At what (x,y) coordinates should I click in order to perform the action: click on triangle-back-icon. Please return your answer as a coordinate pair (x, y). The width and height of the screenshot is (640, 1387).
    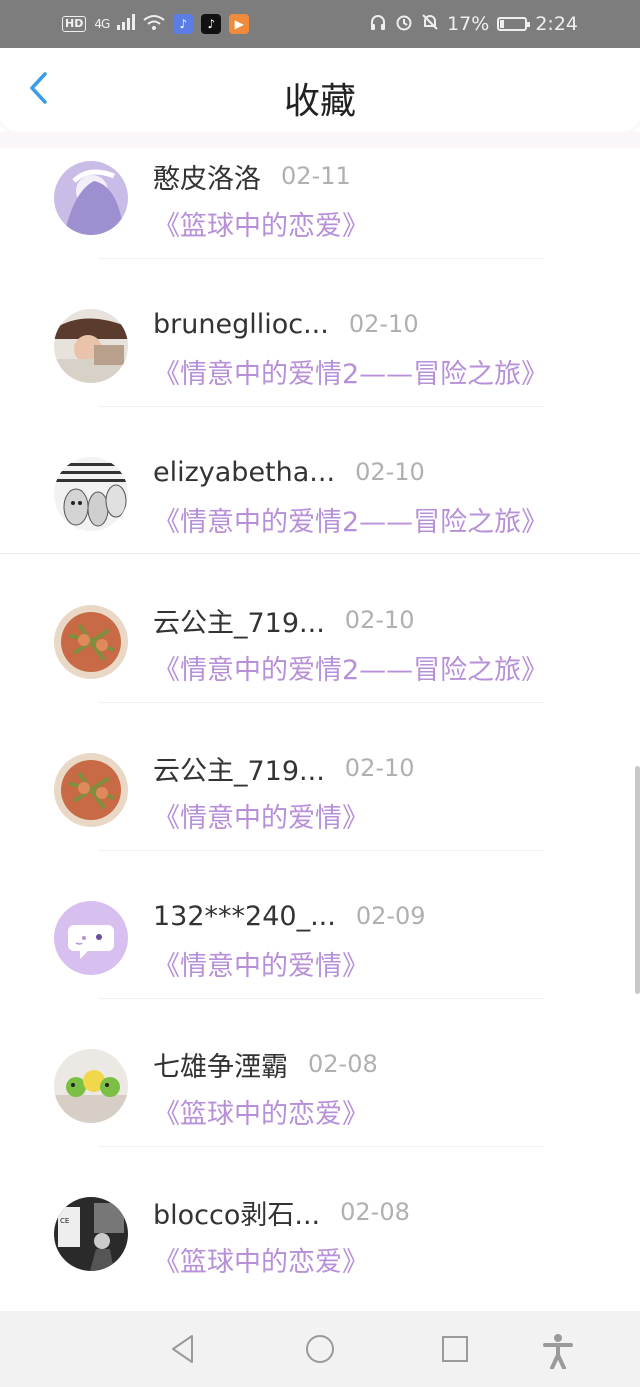
    Looking at the image, I should click on (184, 1352).